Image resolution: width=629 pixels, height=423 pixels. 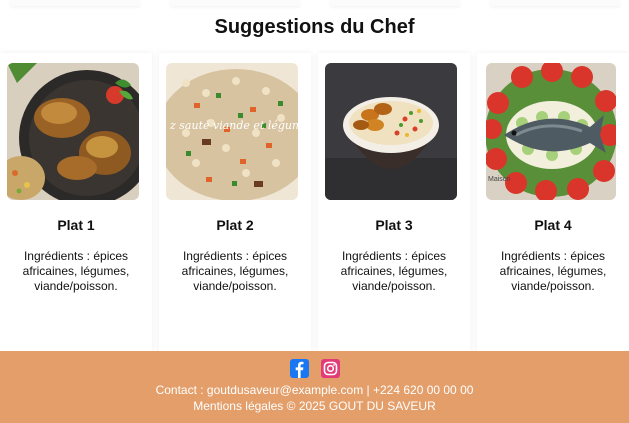 I want to click on dish-name: Plat 2, so click(x=235, y=225).